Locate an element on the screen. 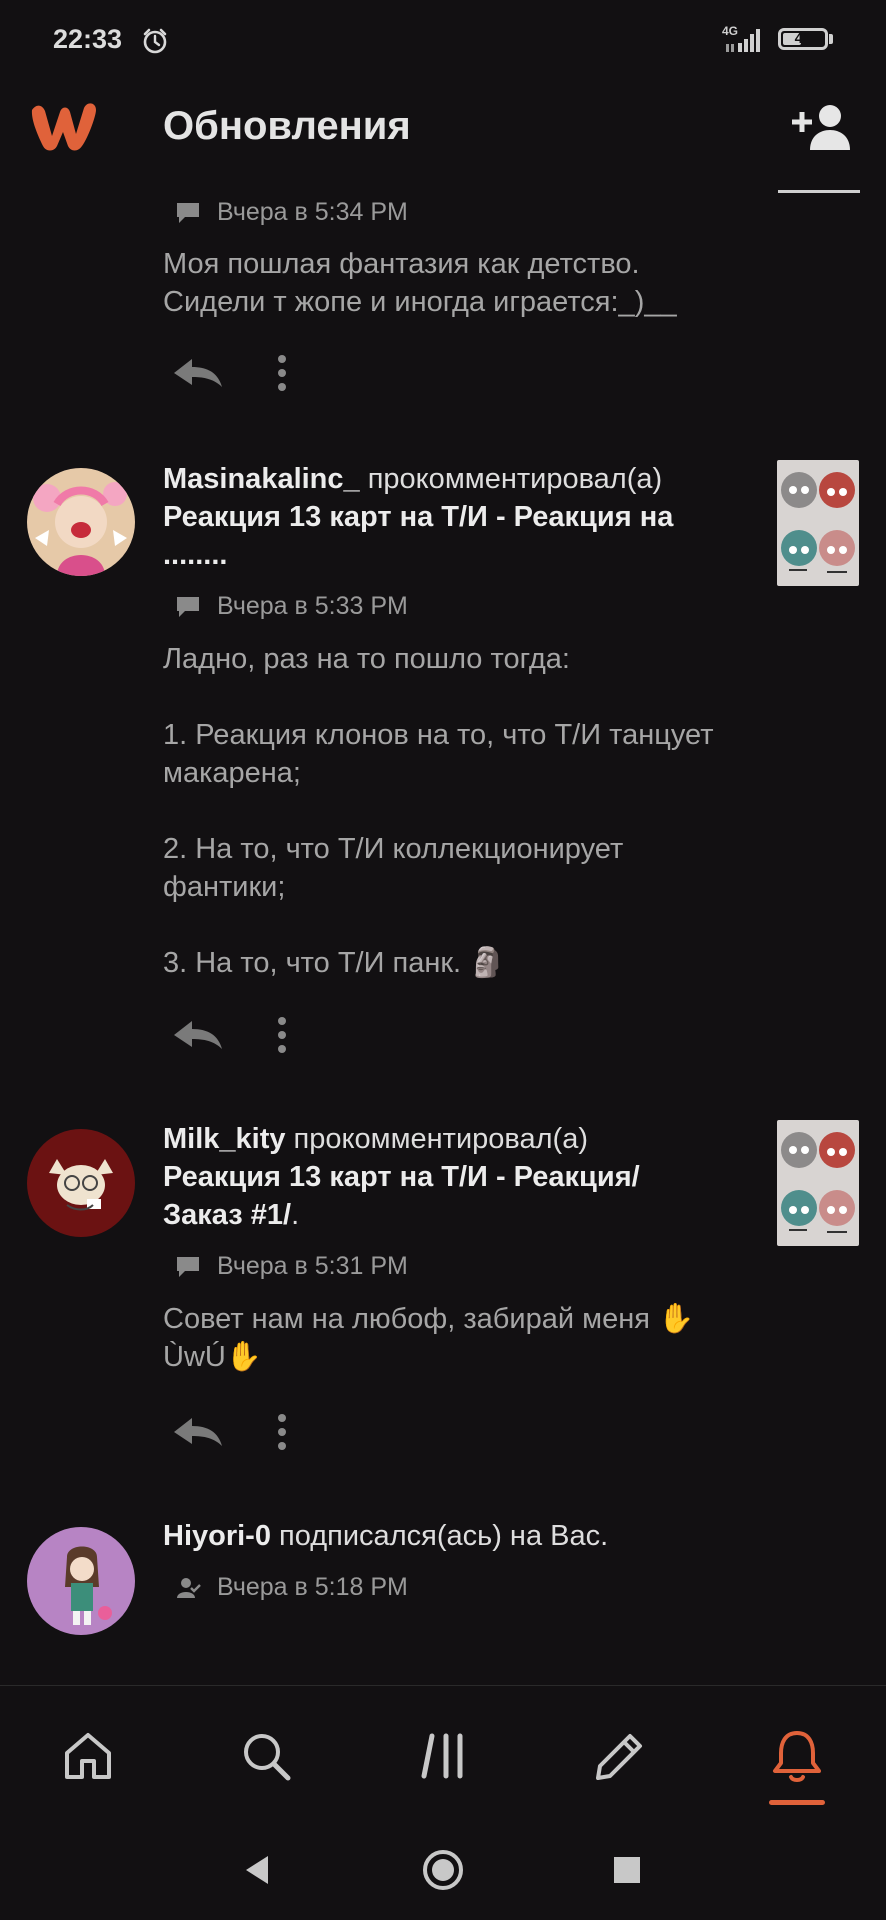 The height and width of the screenshot is (1920, 886). home-system-button is located at coordinates (443, 1870).